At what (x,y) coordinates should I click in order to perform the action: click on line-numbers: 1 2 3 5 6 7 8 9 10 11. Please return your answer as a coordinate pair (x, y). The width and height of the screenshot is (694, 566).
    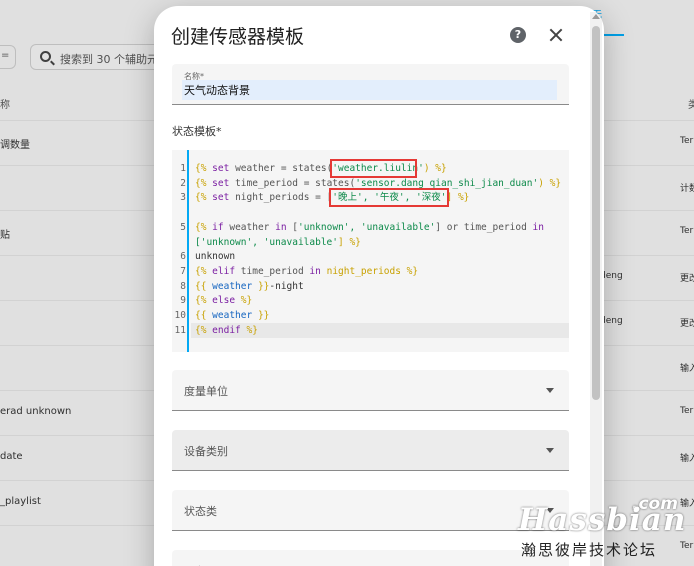
    Looking at the image, I should click on (180, 249).